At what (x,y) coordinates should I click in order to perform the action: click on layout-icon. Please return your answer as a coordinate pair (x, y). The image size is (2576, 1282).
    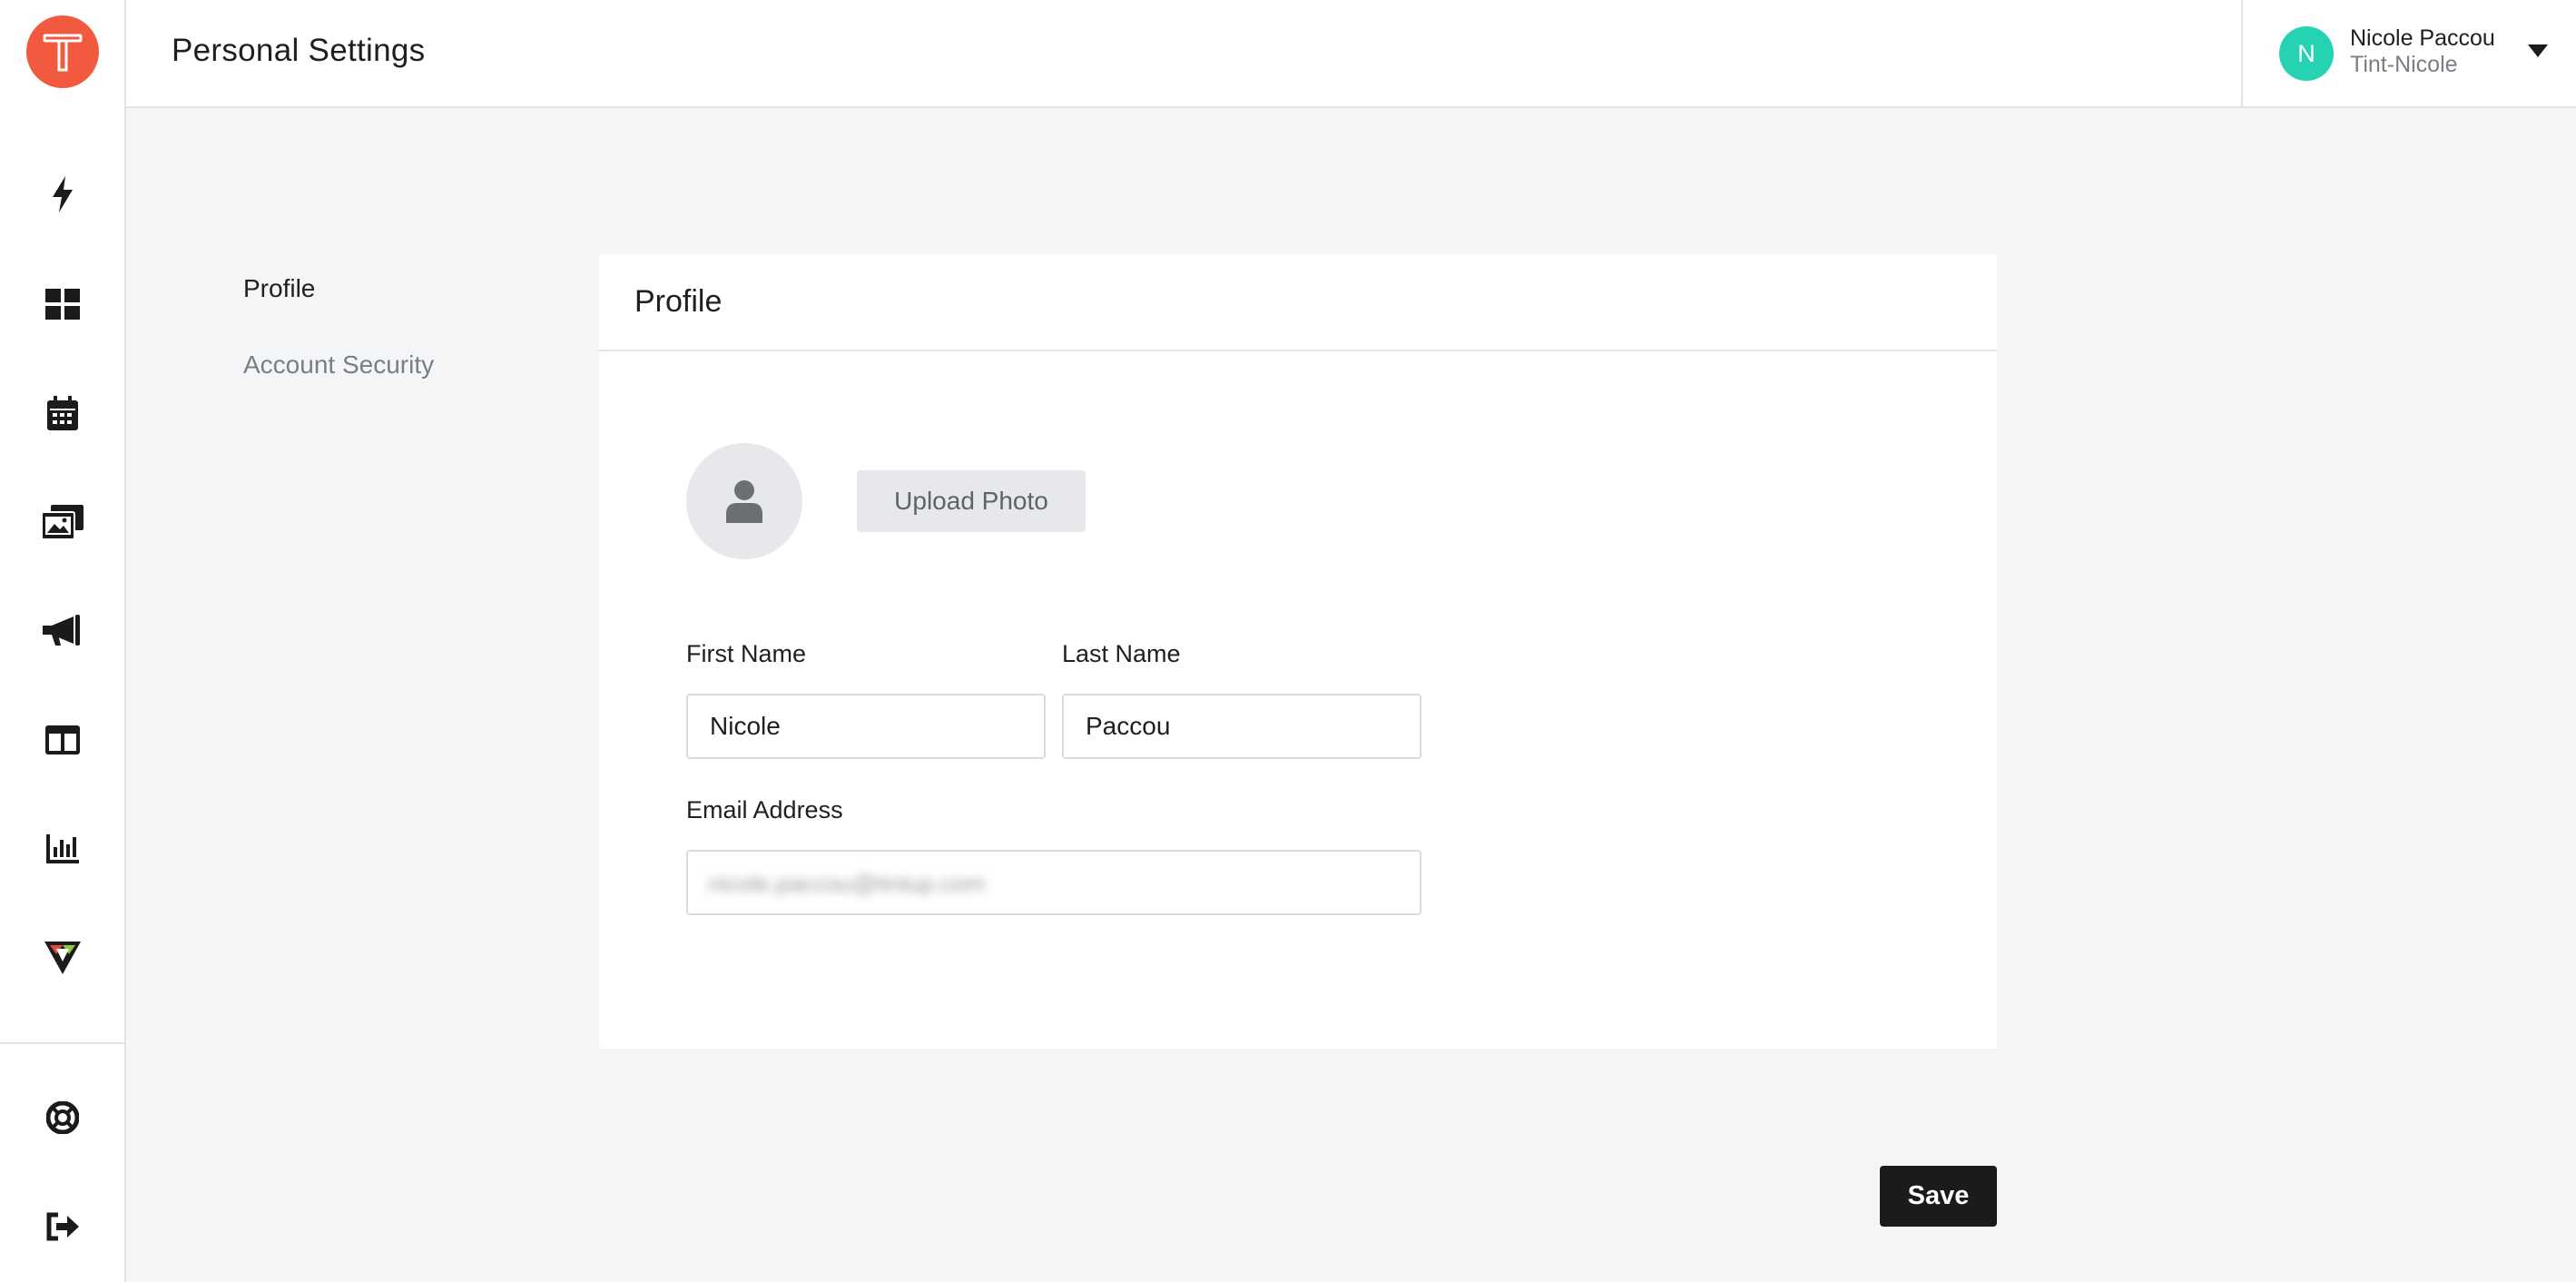
    Looking at the image, I should click on (62, 740).